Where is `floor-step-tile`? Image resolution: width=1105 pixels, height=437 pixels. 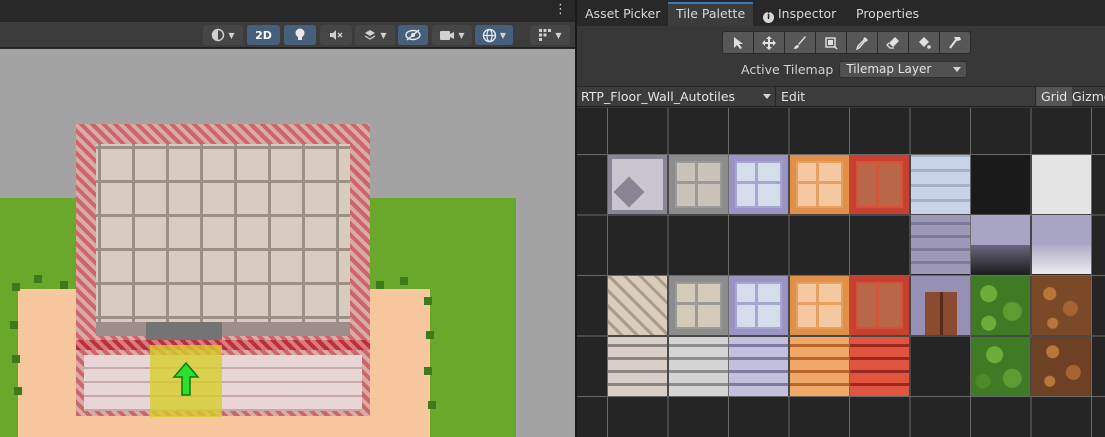 floor-step-tile is located at coordinates (184, 331).